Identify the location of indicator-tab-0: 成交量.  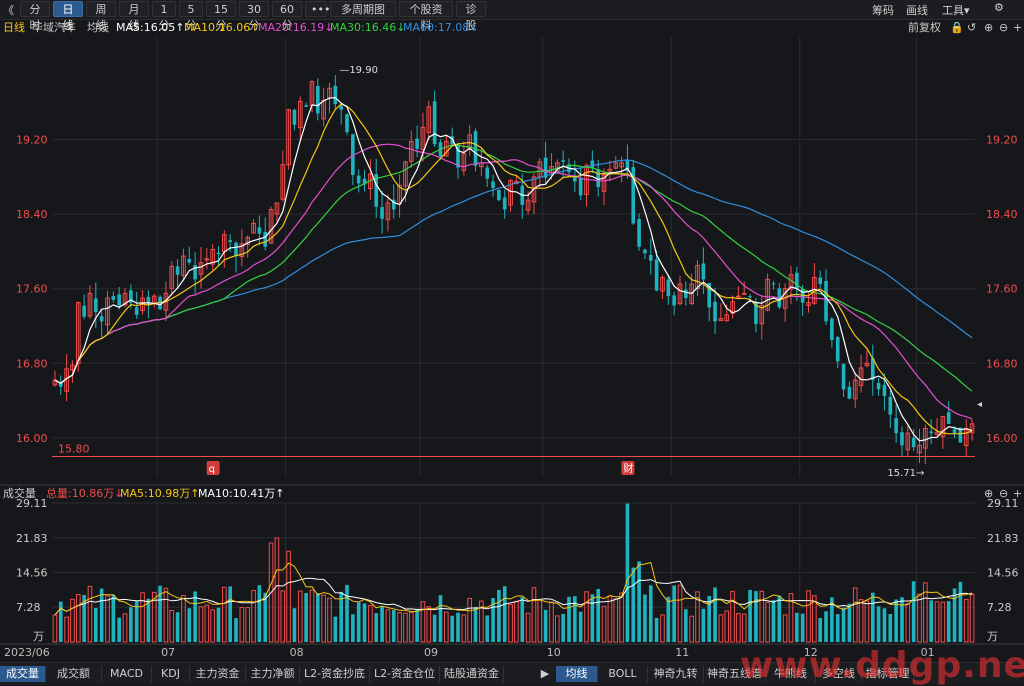
(23, 674).